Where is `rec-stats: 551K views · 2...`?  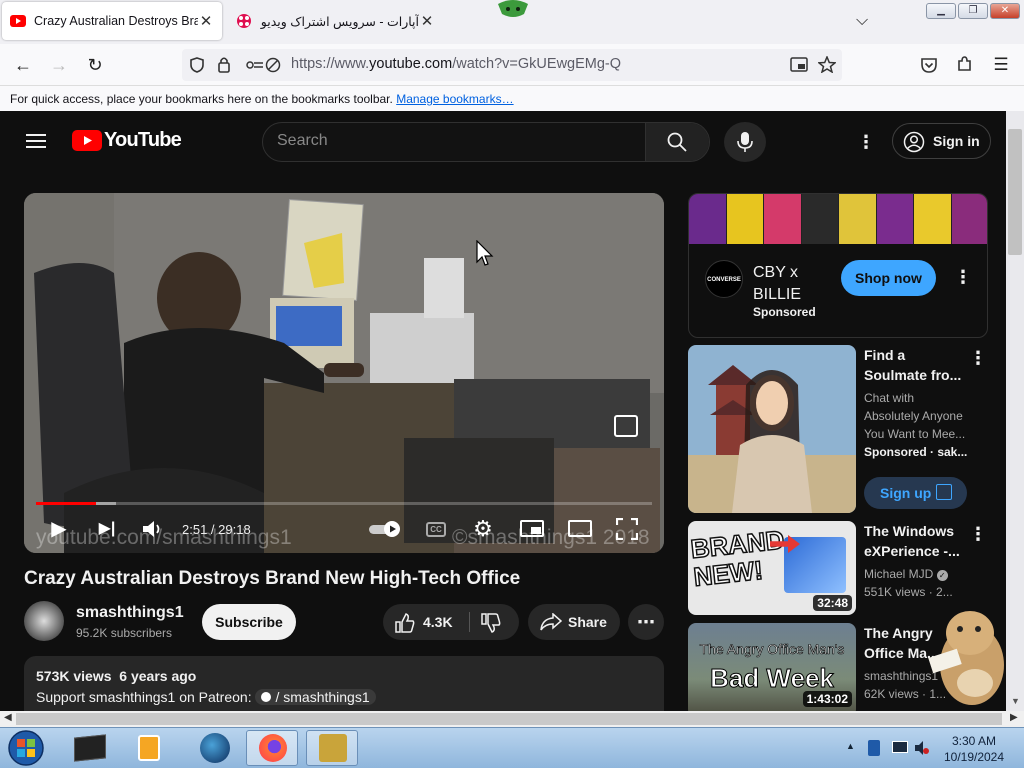 rec-stats: 551K views · 2... is located at coordinates (908, 592).